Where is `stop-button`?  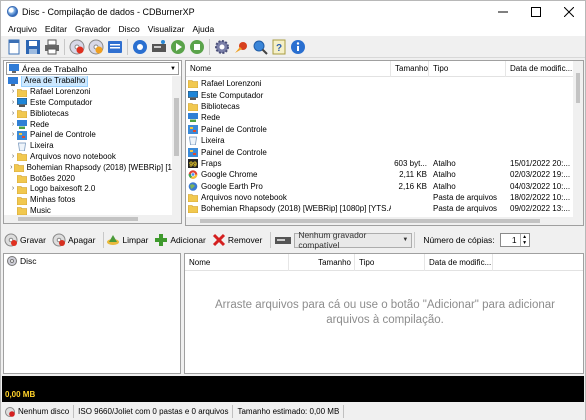 stop-button is located at coordinates (197, 47).